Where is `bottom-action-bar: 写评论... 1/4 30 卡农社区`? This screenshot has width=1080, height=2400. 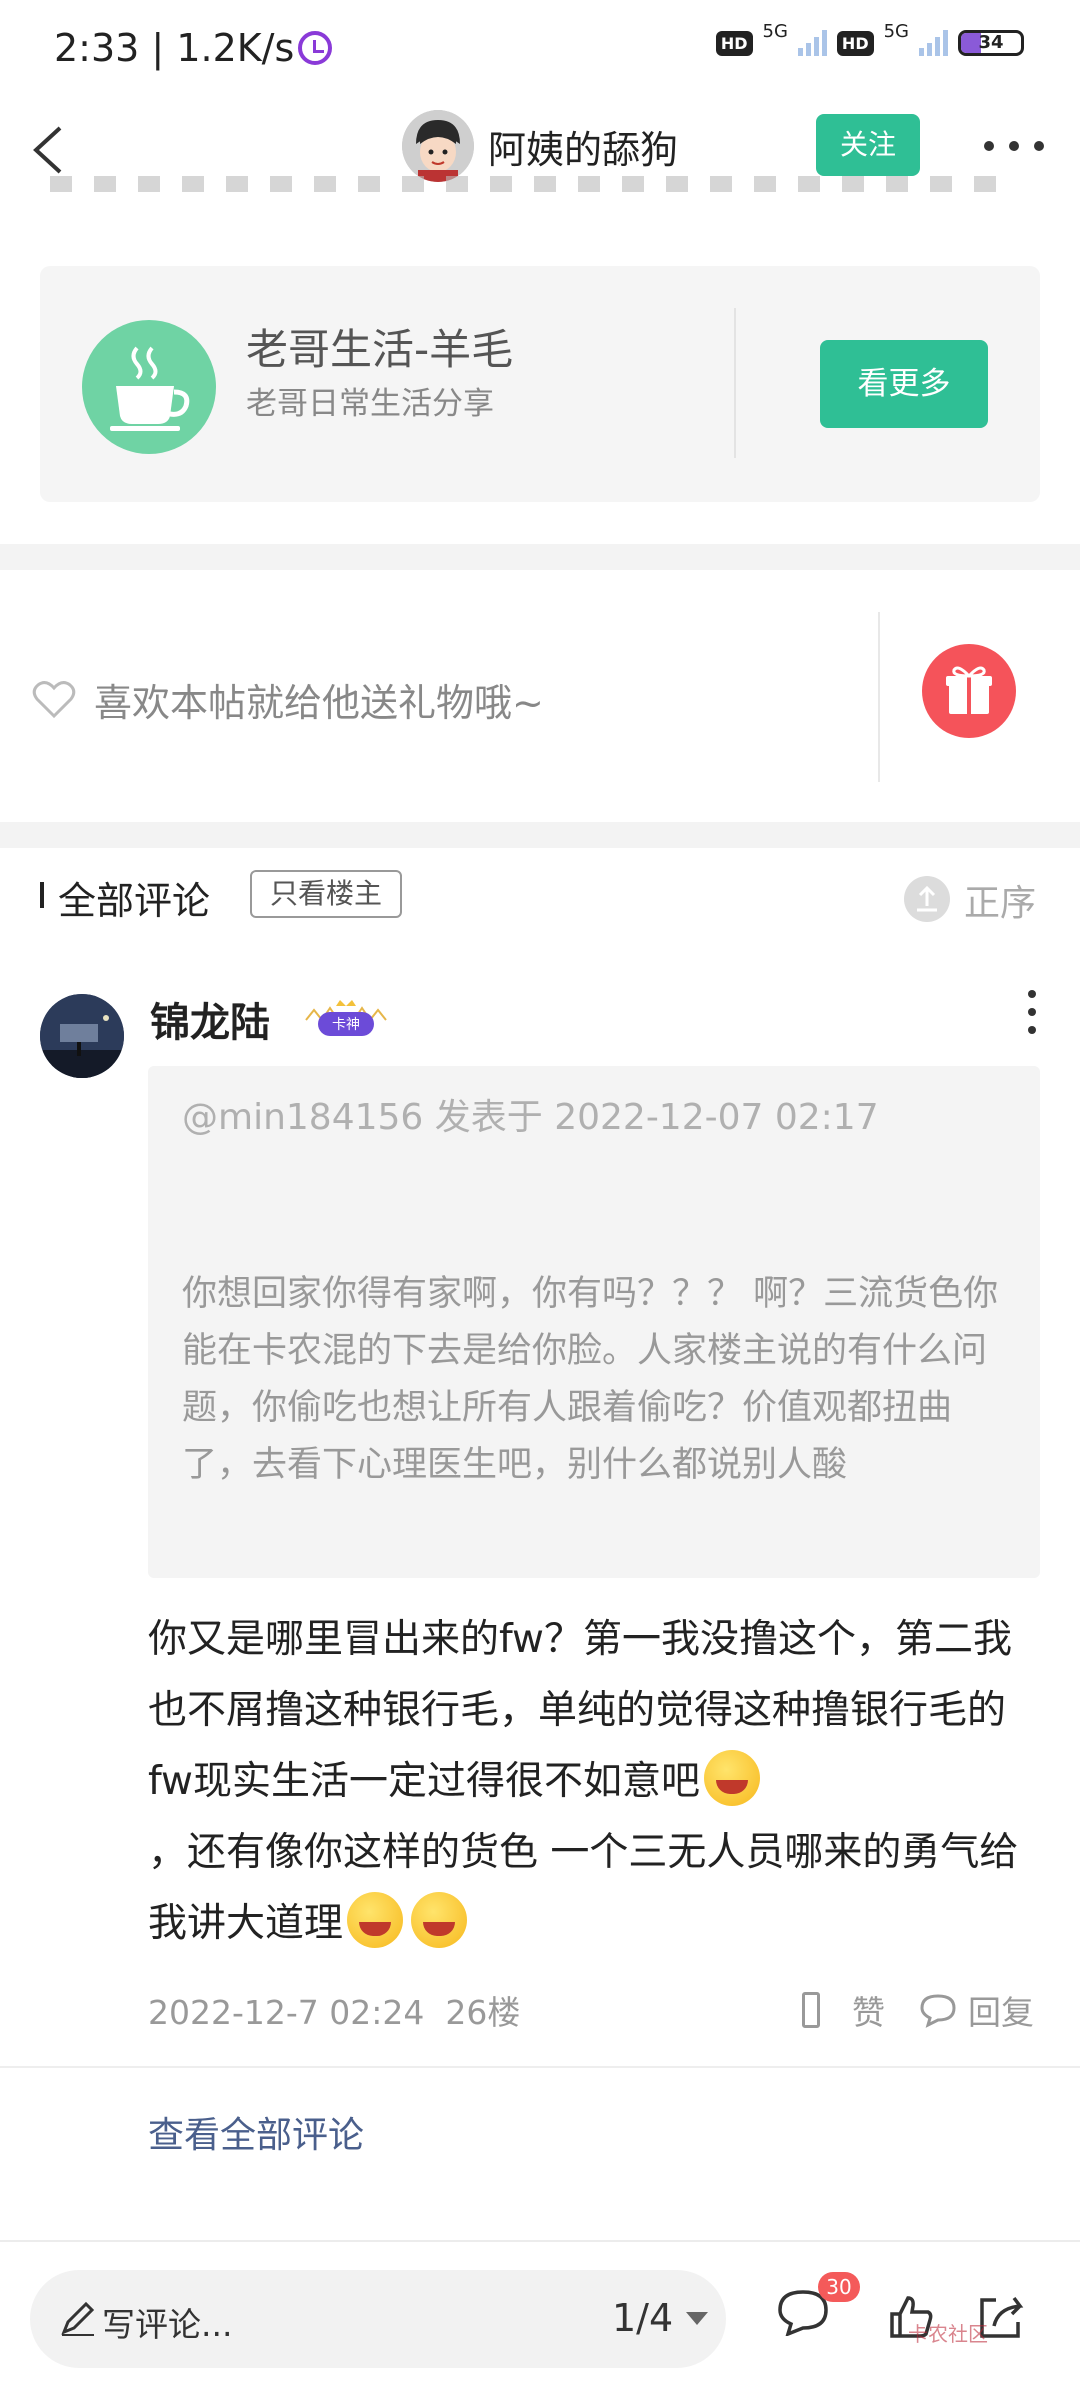 bottom-action-bar: 写评论... 1/4 30 卡农社区 is located at coordinates (540, 2320).